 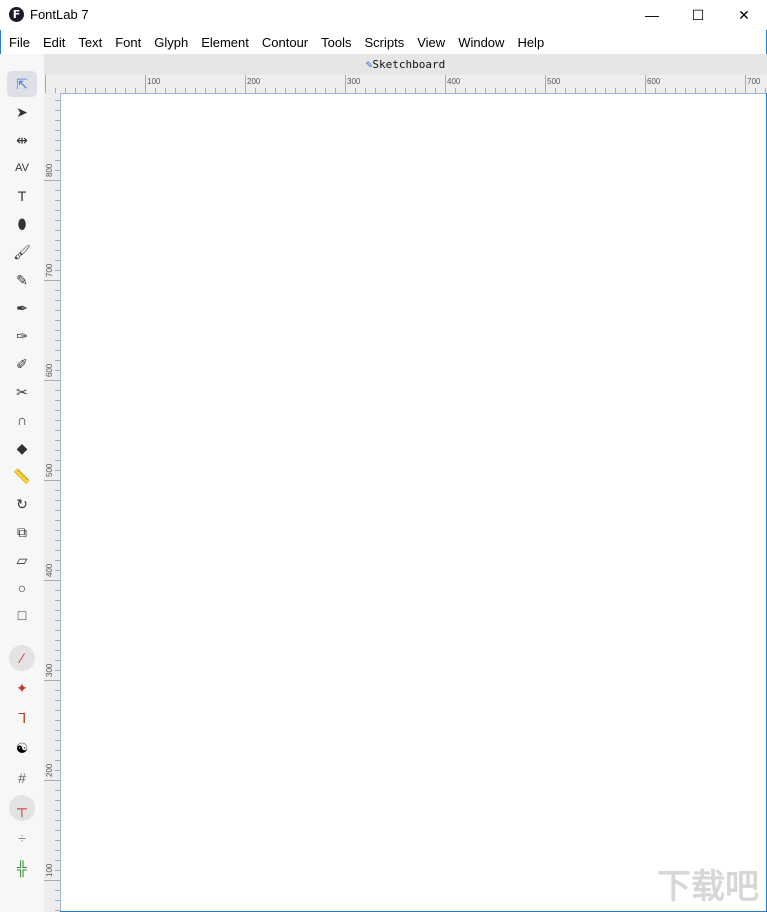 I want to click on pencil-icon: ✎, so click(x=22, y=279).